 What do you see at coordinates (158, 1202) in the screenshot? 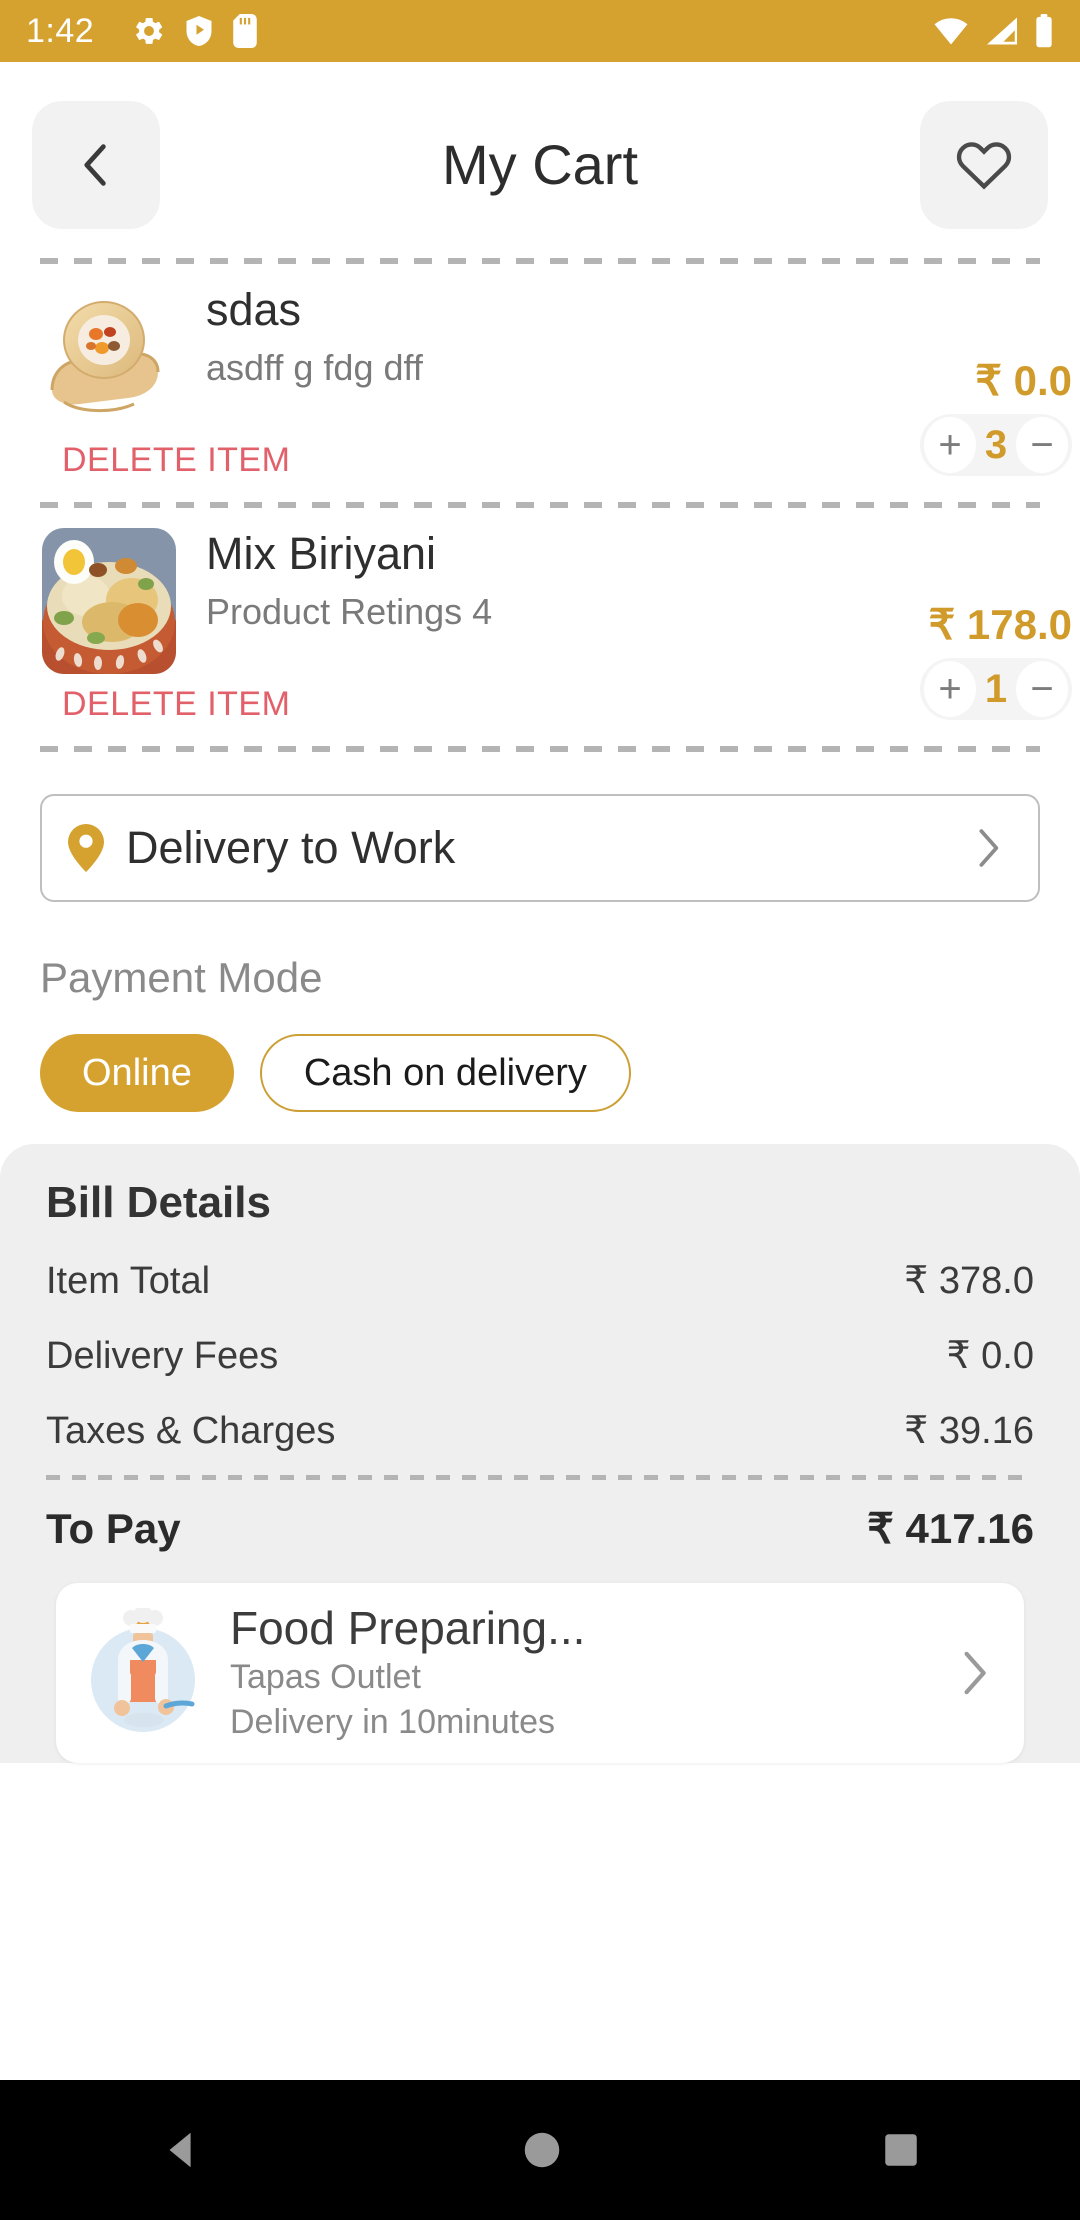
I see `bill-details-title: Bill Details` at bounding box center [158, 1202].